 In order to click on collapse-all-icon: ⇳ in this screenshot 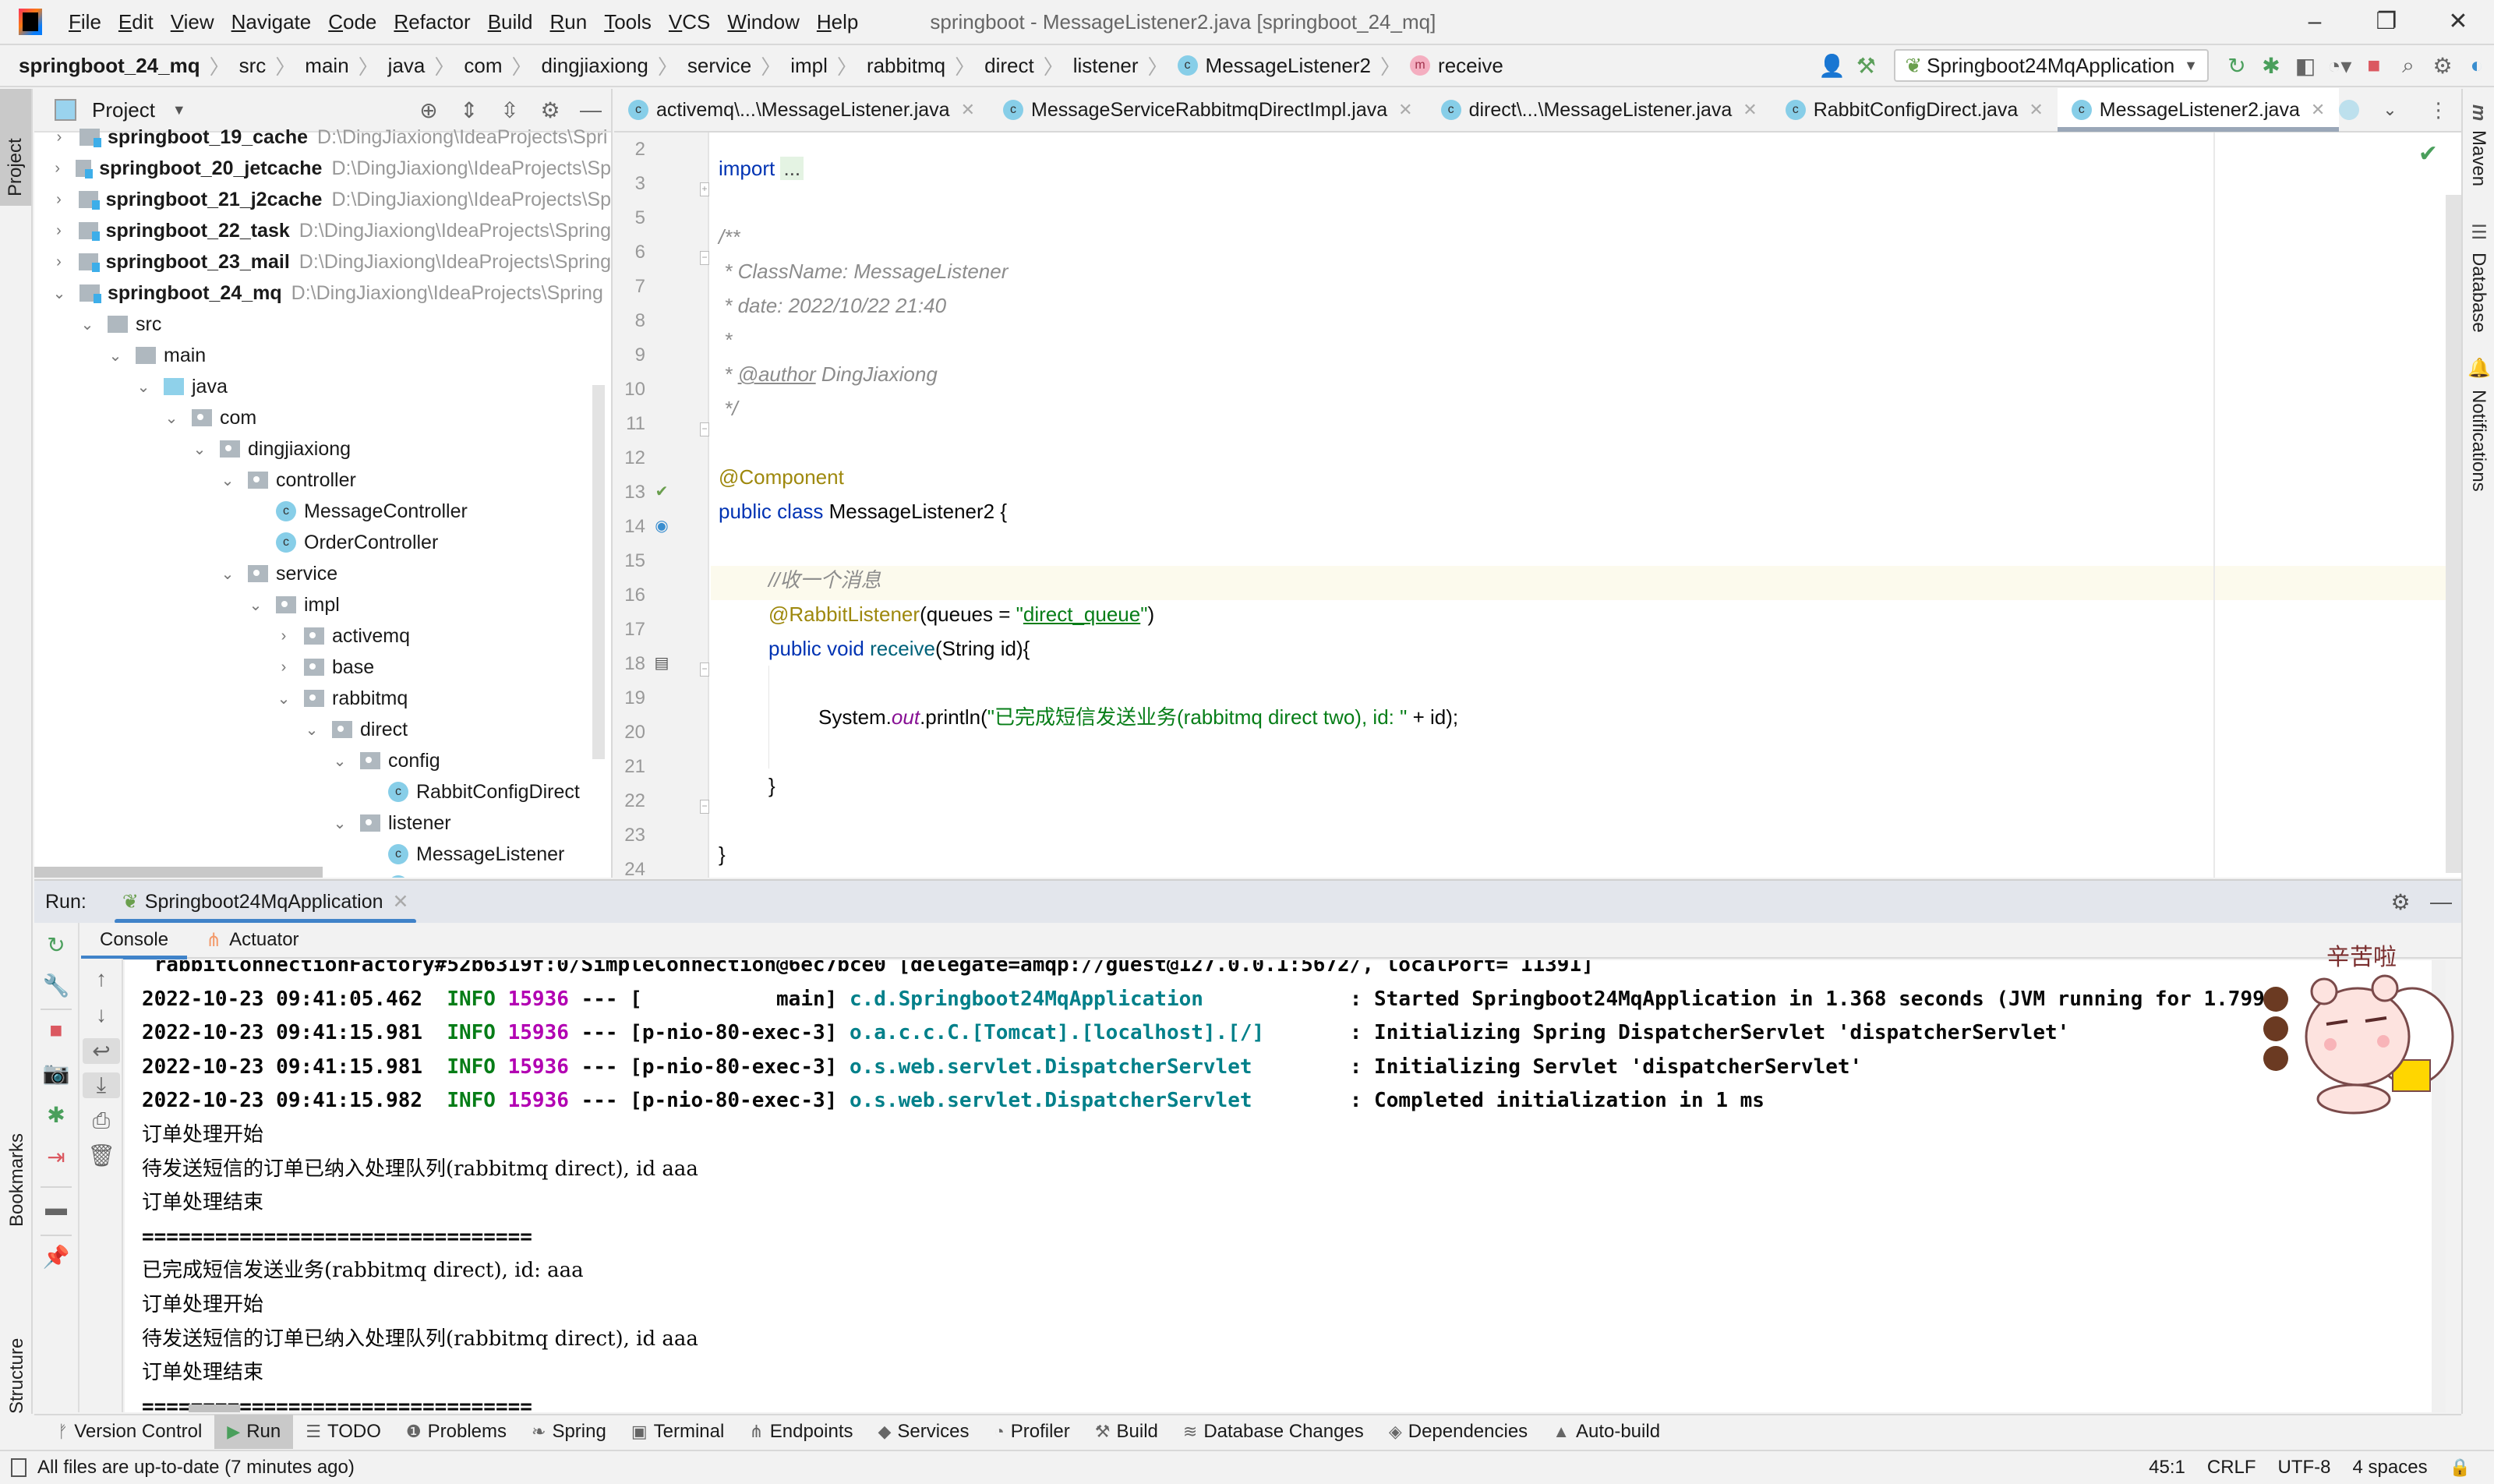, I will do `click(509, 110)`.